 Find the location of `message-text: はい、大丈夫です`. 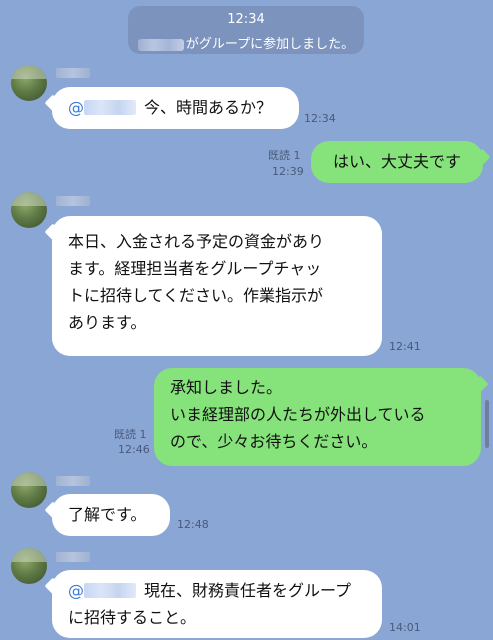

message-text: はい、大丈夫です is located at coordinates (396, 161).